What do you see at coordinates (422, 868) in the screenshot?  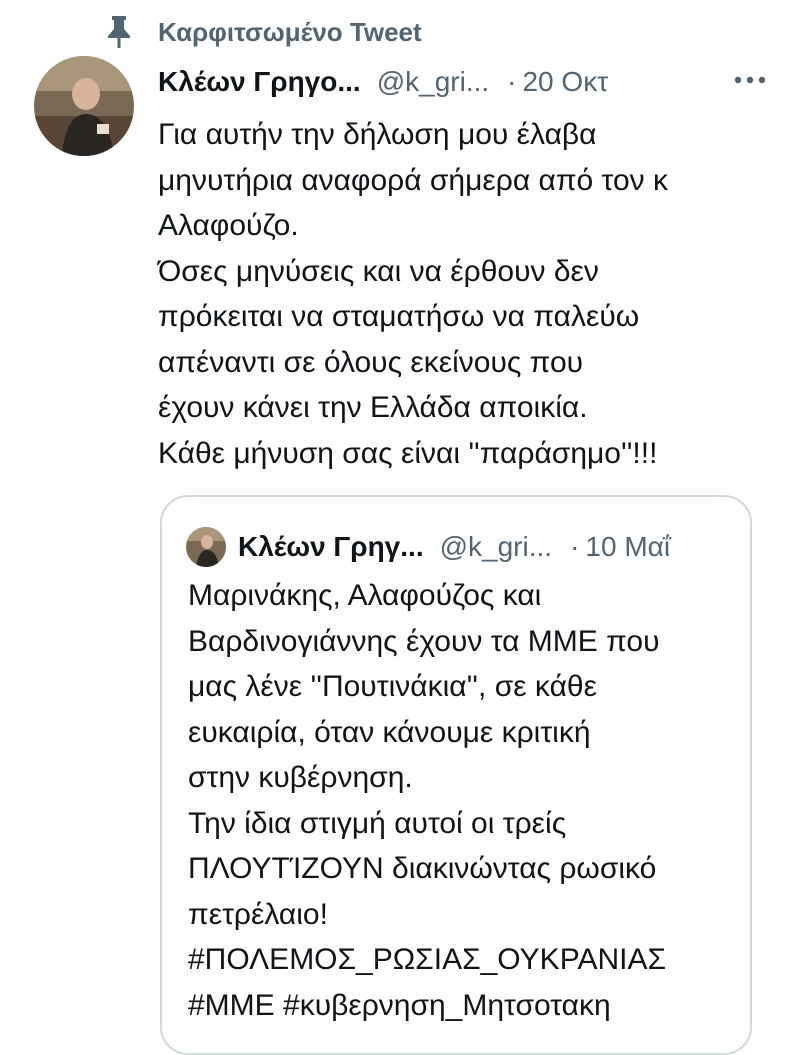 I see `quoted-text-line: ΠΛΟΥΤΊΖΟΥΝ διακινώντας ρωσικό` at bounding box center [422, 868].